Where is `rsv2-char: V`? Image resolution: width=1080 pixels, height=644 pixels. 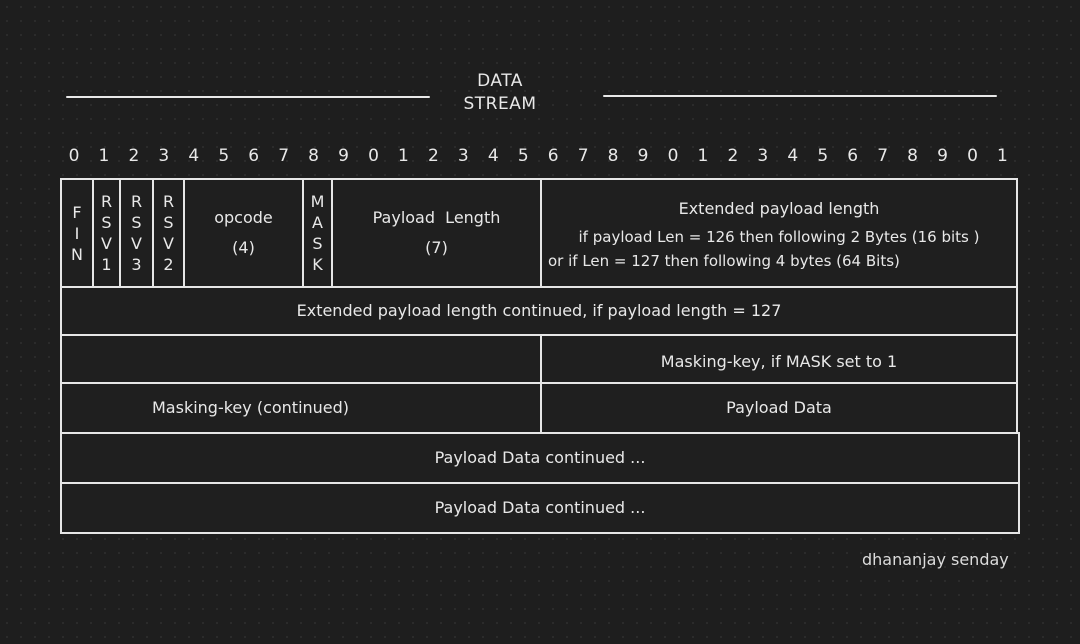 rsv2-char: V is located at coordinates (168, 243).